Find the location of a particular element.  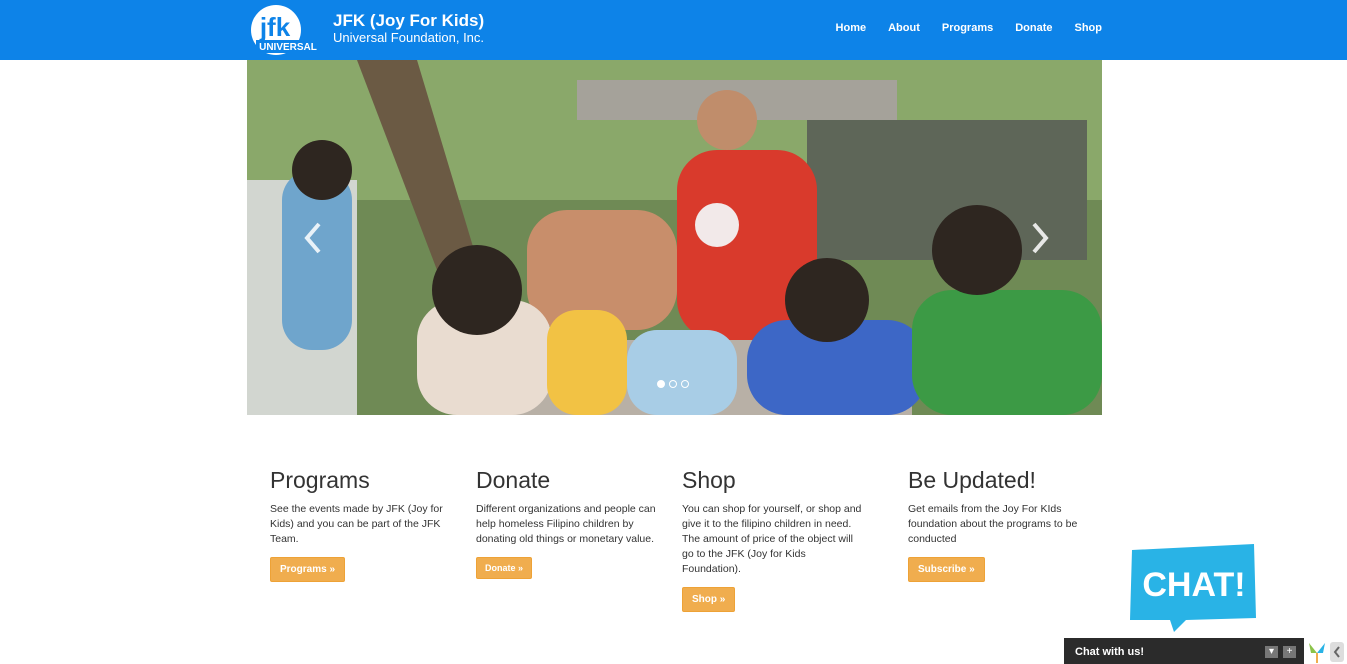

chat-bar: Chat with us! ▾ + is located at coordinates (1184, 651).